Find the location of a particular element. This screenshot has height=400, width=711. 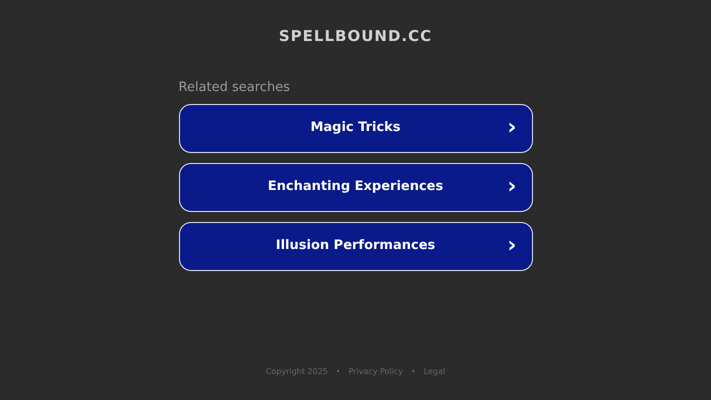

section-heading: Related searches is located at coordinates (234, 88).